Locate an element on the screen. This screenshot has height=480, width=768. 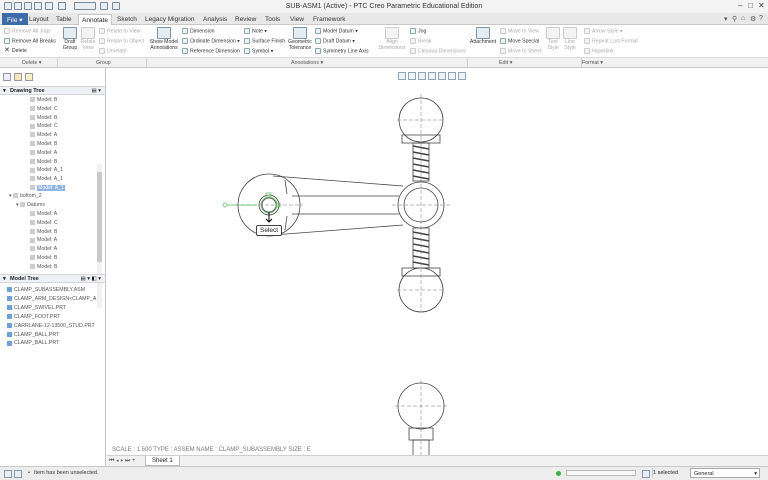
tab-legacy-migration: Legacy Migration is located at coordinates (170, 19).